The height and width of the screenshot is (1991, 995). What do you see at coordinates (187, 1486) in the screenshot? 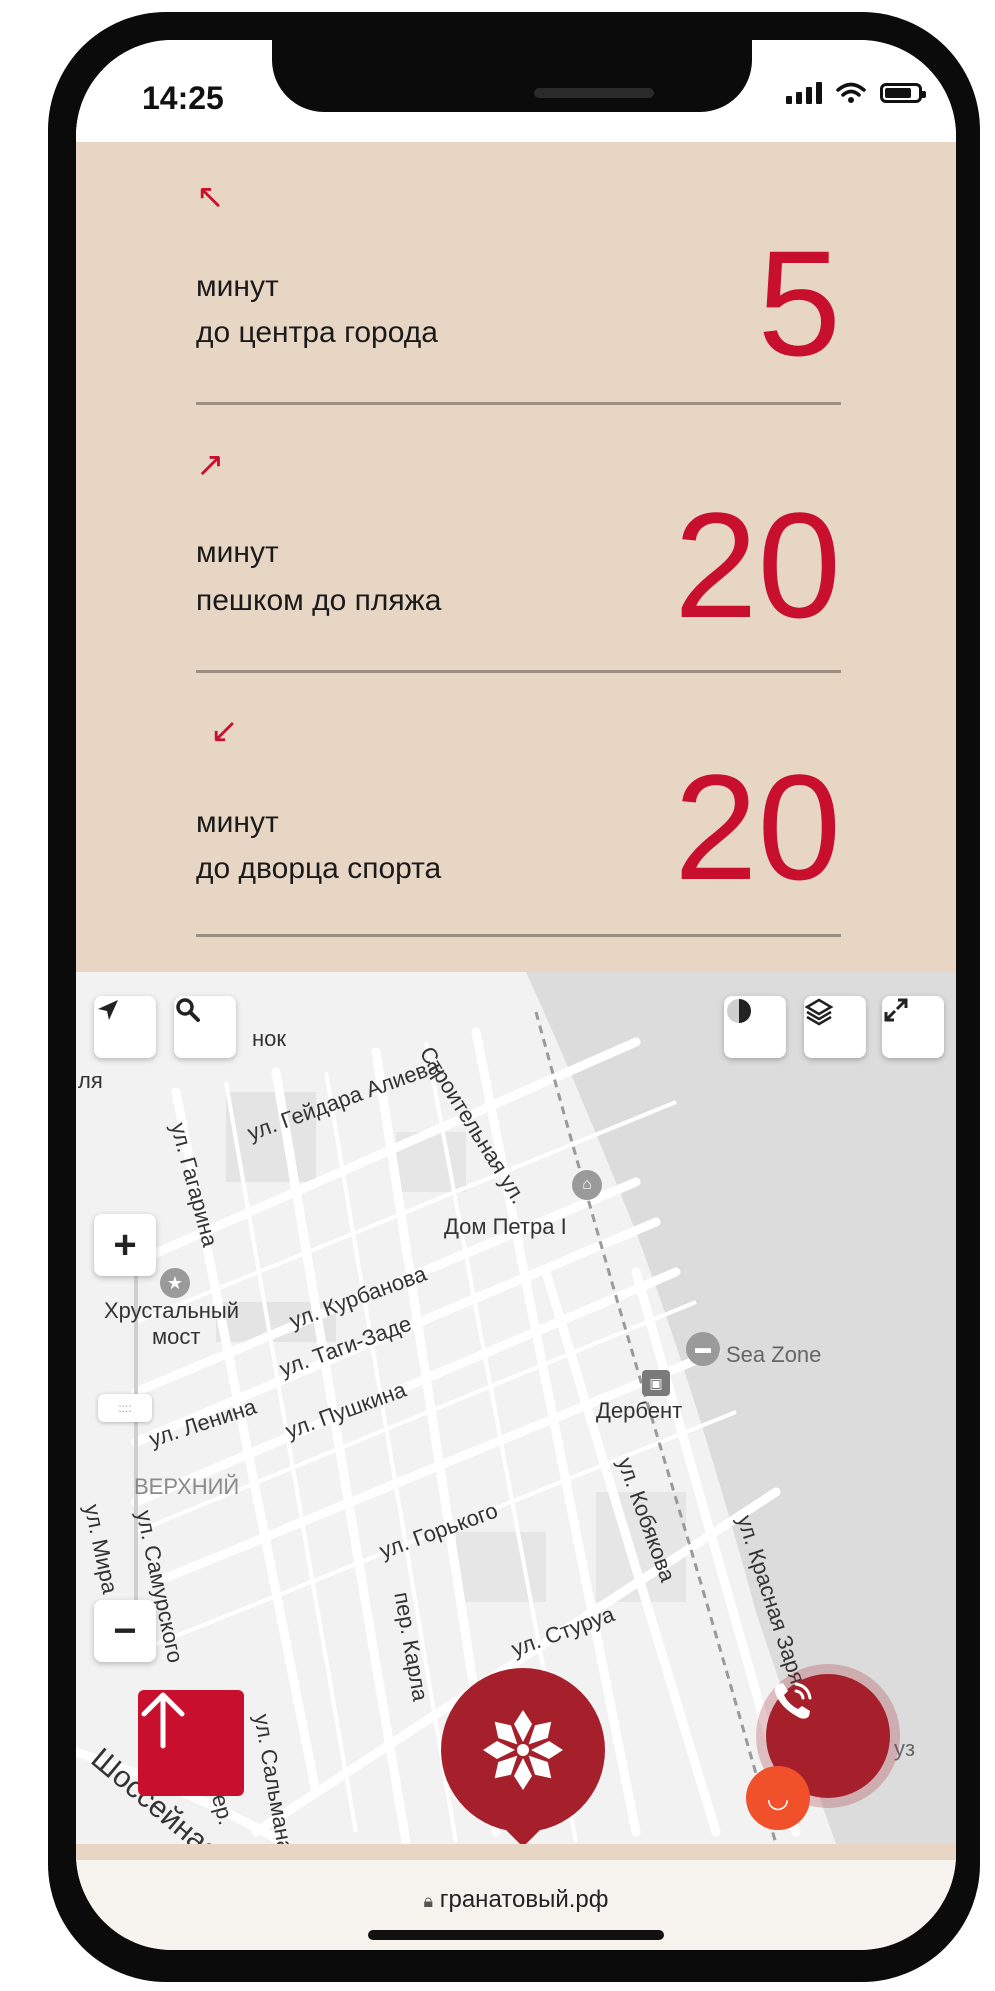
I see `map-label: ВЕРХНИЙ` at bounding box center [187, 1486].